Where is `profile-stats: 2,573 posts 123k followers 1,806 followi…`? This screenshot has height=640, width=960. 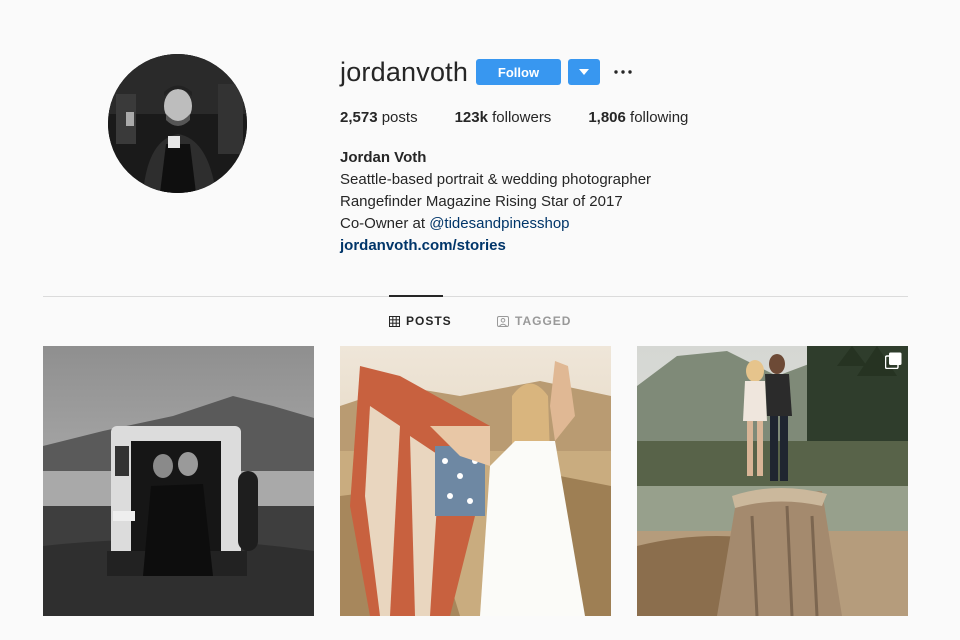
profile-stats: 2,573 posts 123k followers 1,806 followi… is located at coordinates (532, 117).